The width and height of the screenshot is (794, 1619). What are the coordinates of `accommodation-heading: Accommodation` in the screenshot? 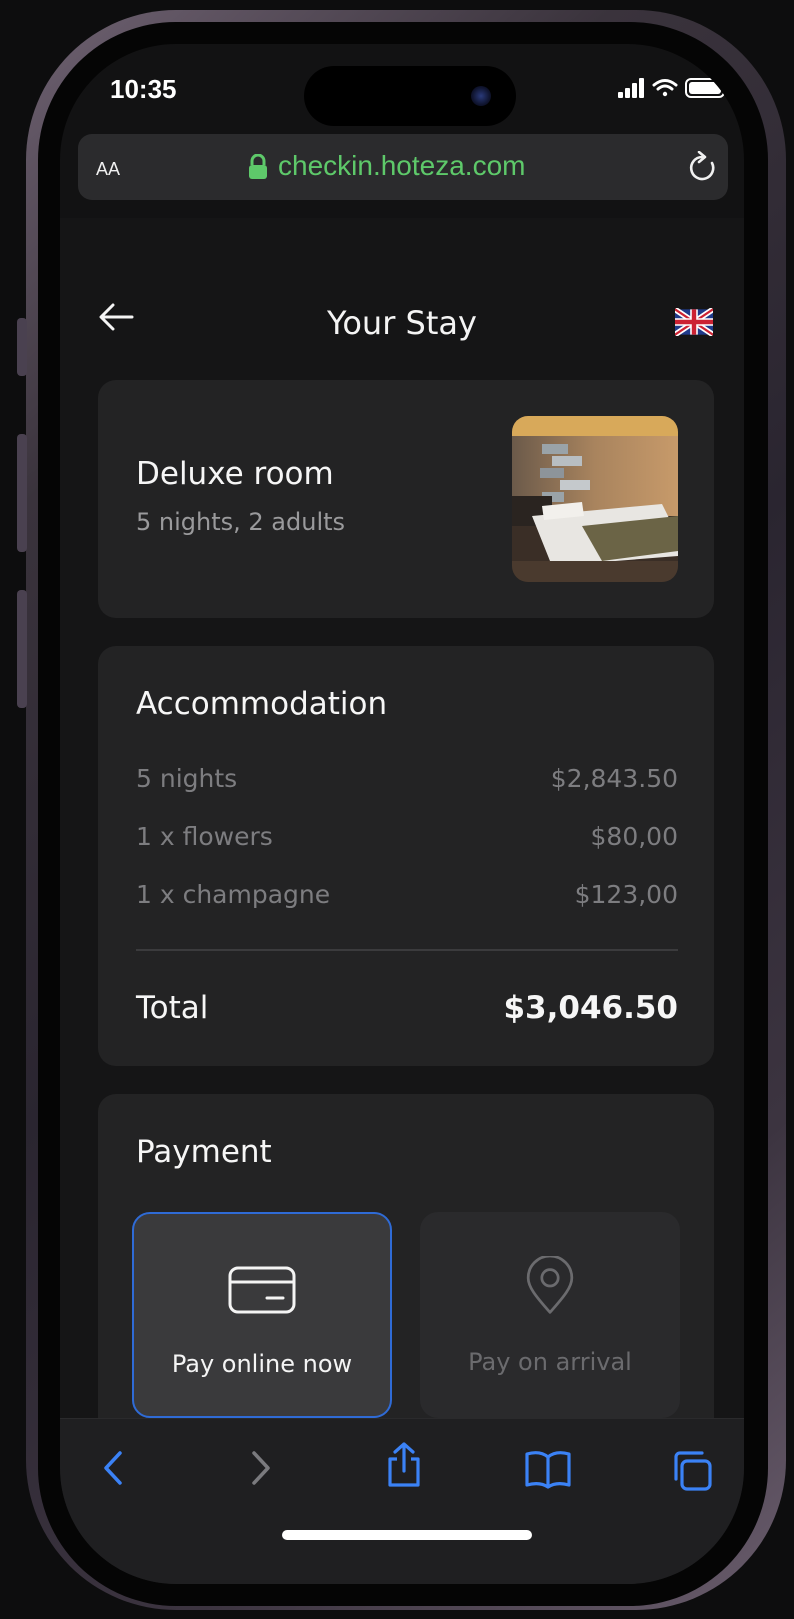 It's located at (262, 704).